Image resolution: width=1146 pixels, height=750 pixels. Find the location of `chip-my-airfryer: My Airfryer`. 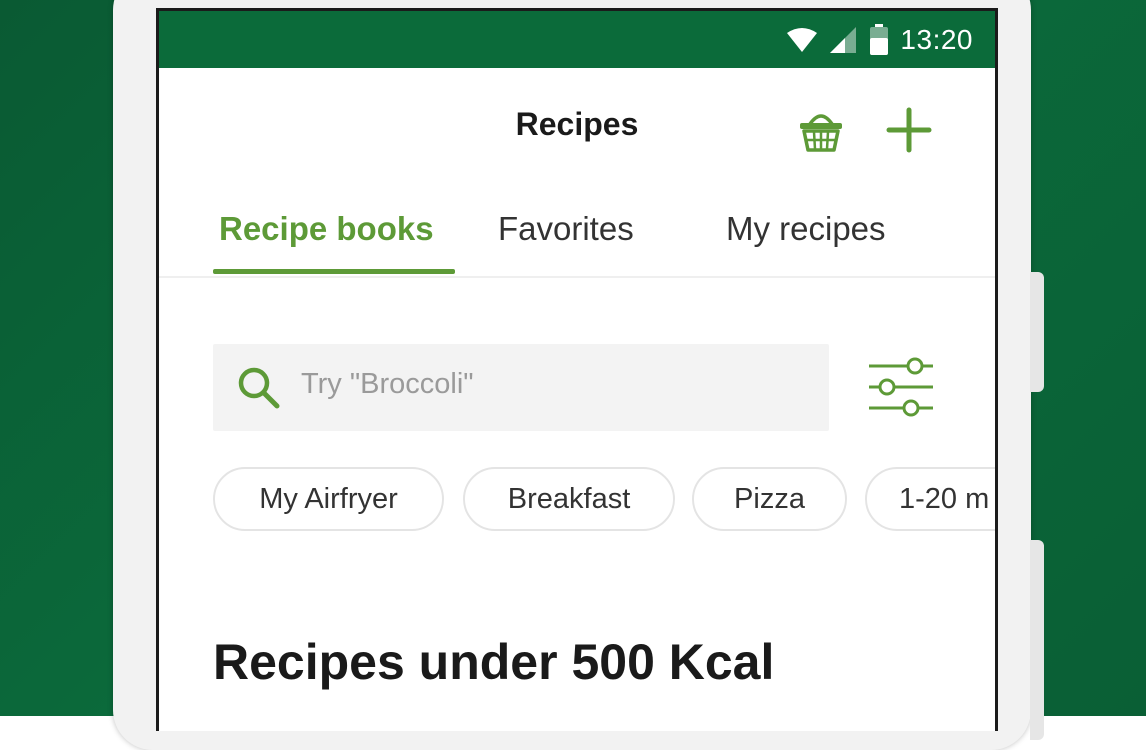

chip-my-airfryer: My Airfryer is located at coordinates (328, 499).